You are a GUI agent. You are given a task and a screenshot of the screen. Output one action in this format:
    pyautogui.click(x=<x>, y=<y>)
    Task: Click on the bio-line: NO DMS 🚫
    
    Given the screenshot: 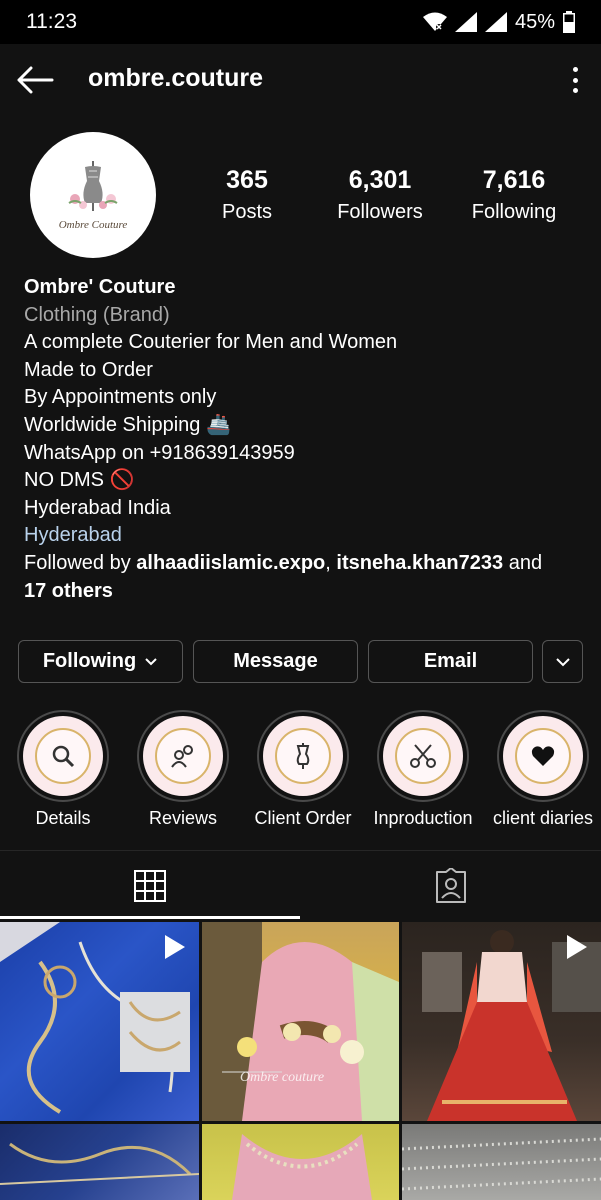 What is the action you would take?
    pyautogui.click(x=79, y=480)
    